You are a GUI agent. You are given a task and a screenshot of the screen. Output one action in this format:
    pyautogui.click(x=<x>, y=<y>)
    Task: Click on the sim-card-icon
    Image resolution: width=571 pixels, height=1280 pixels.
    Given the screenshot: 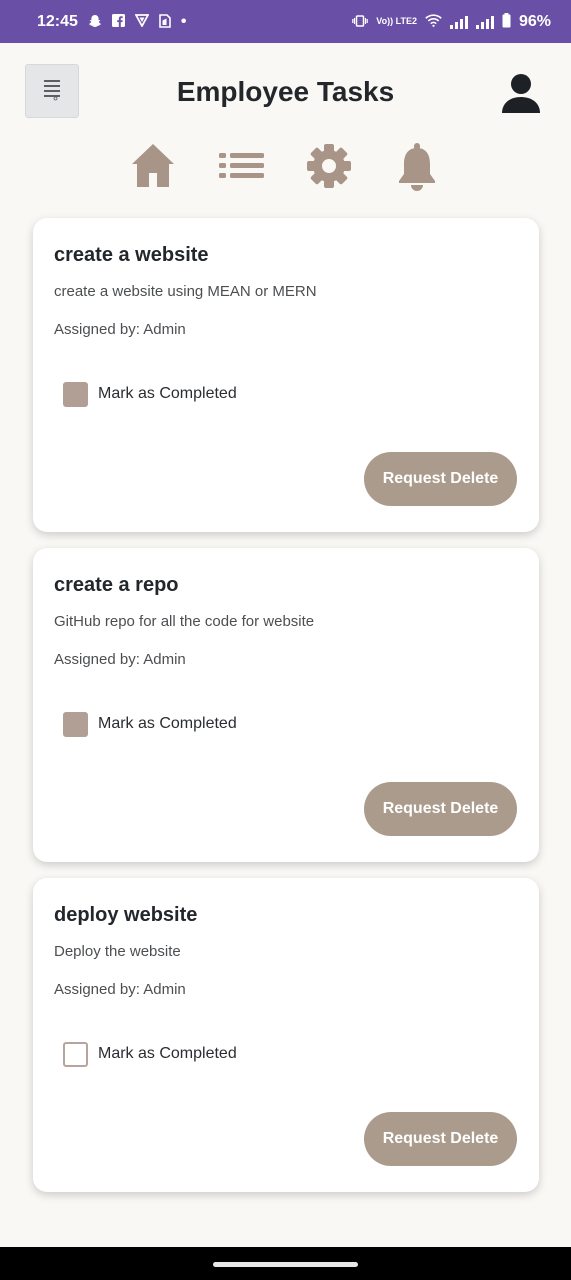 What is the action you would take?
    pyautogui.click(x=165, y=21)
    